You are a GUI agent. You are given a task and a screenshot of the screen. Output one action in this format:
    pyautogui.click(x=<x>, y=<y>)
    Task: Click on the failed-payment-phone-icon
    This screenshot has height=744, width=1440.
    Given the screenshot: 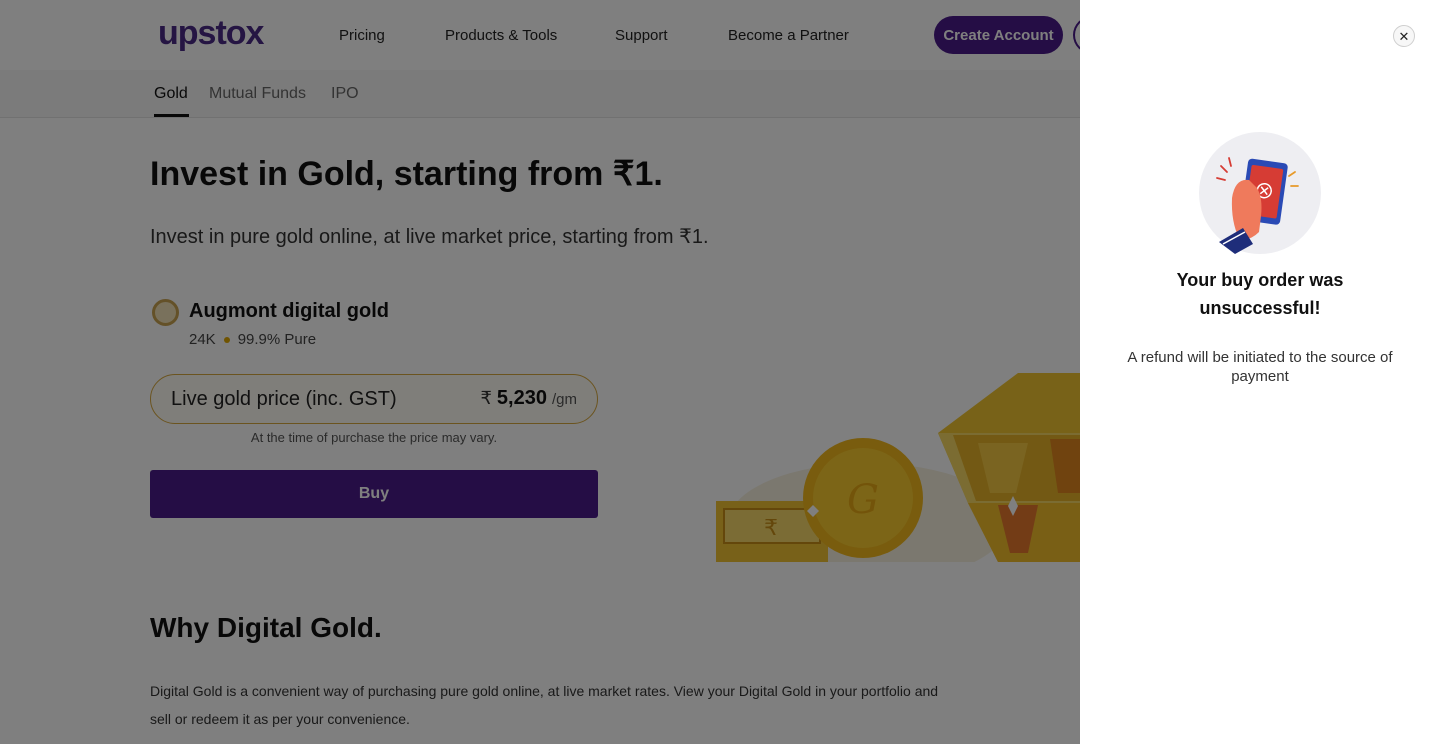 What is the action you would take?
    pyautogui.click(x=1260, y=193)
    